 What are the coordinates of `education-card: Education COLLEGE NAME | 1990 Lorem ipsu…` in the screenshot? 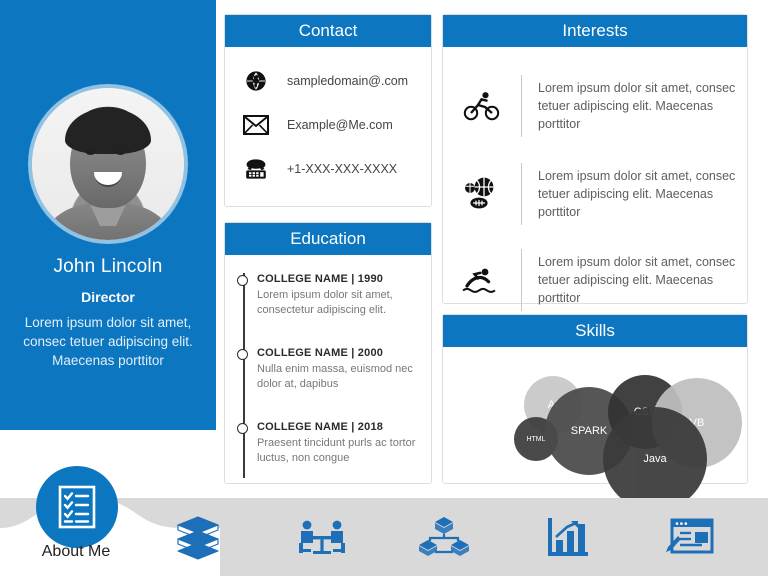 It's located at (328, 353).